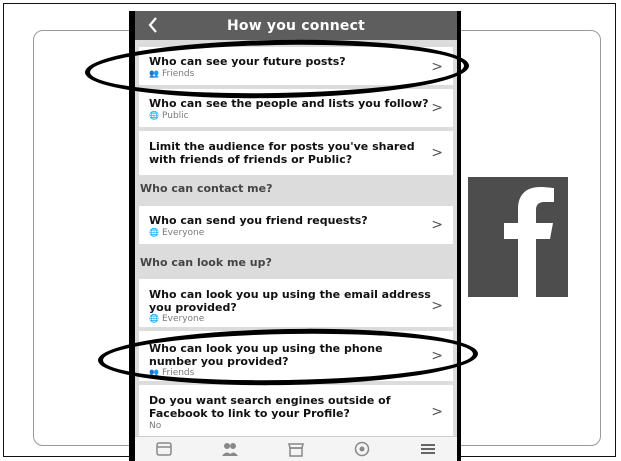 Image resolution: width=621 pixels, height=461 pixels. I want to click on navigation-bar: How you connect, so click(296, 25).